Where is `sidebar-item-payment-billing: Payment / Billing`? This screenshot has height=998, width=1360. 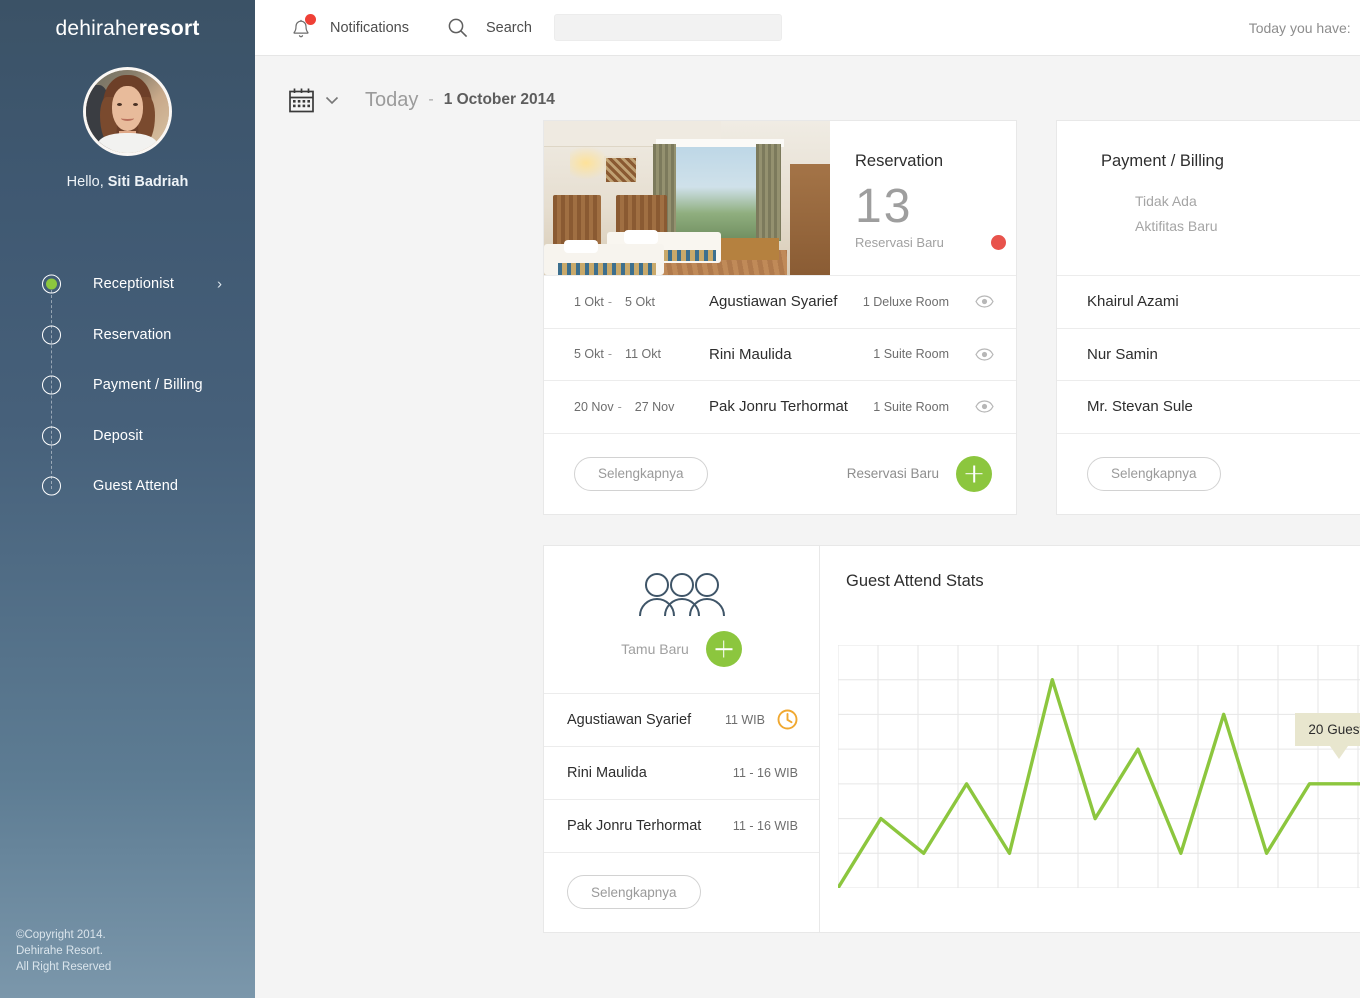
sidebar-item-payment-billing: Payment / Billing is located at coordinates (127, 385).